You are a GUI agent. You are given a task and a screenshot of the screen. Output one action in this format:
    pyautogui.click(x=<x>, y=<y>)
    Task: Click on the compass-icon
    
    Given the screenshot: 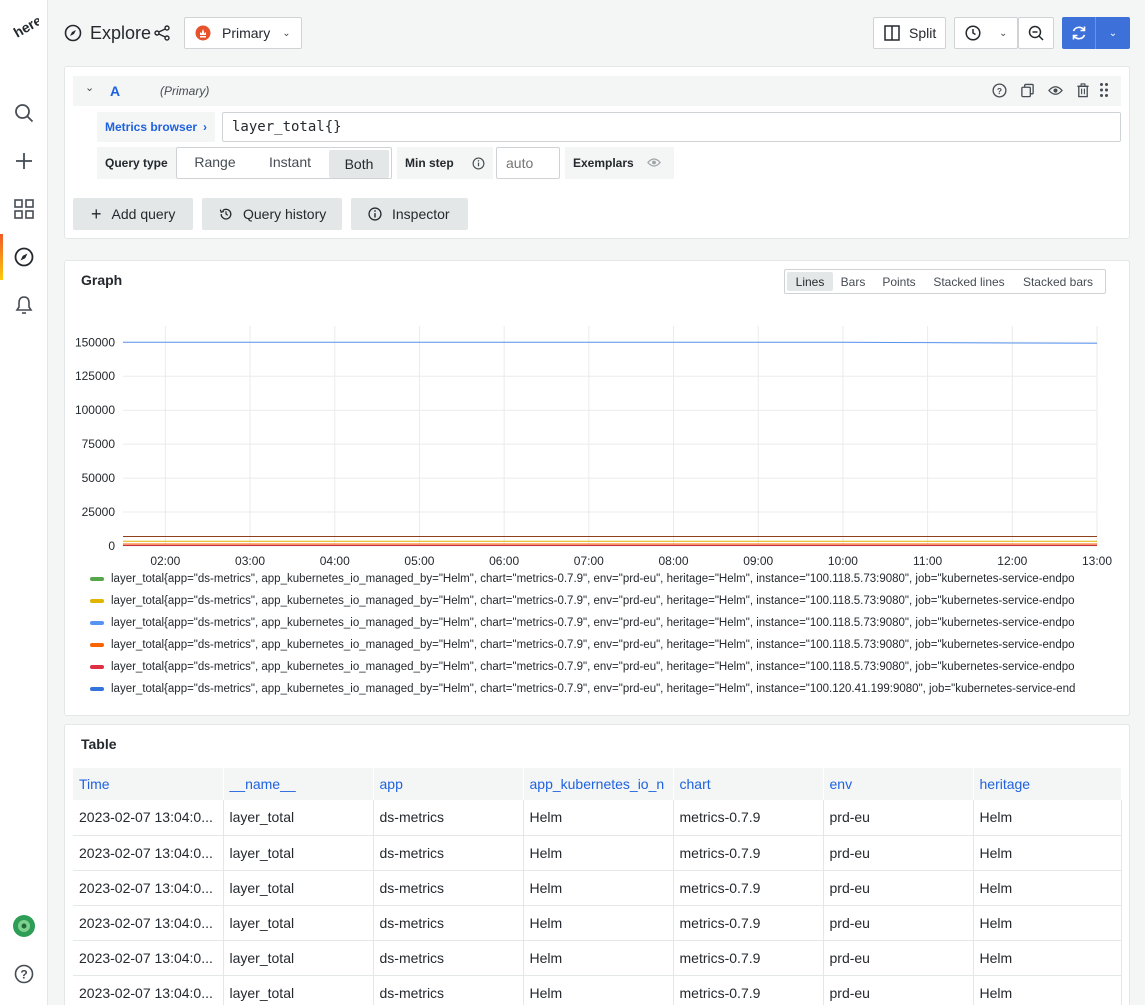 What is the action you would take?
    pyautogui.click(x=73, y=33)
    